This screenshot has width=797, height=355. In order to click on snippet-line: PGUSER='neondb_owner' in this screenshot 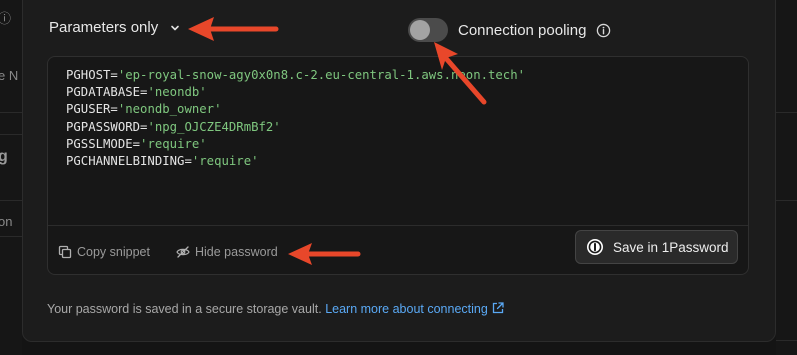, I will do `click(144, 109)`.